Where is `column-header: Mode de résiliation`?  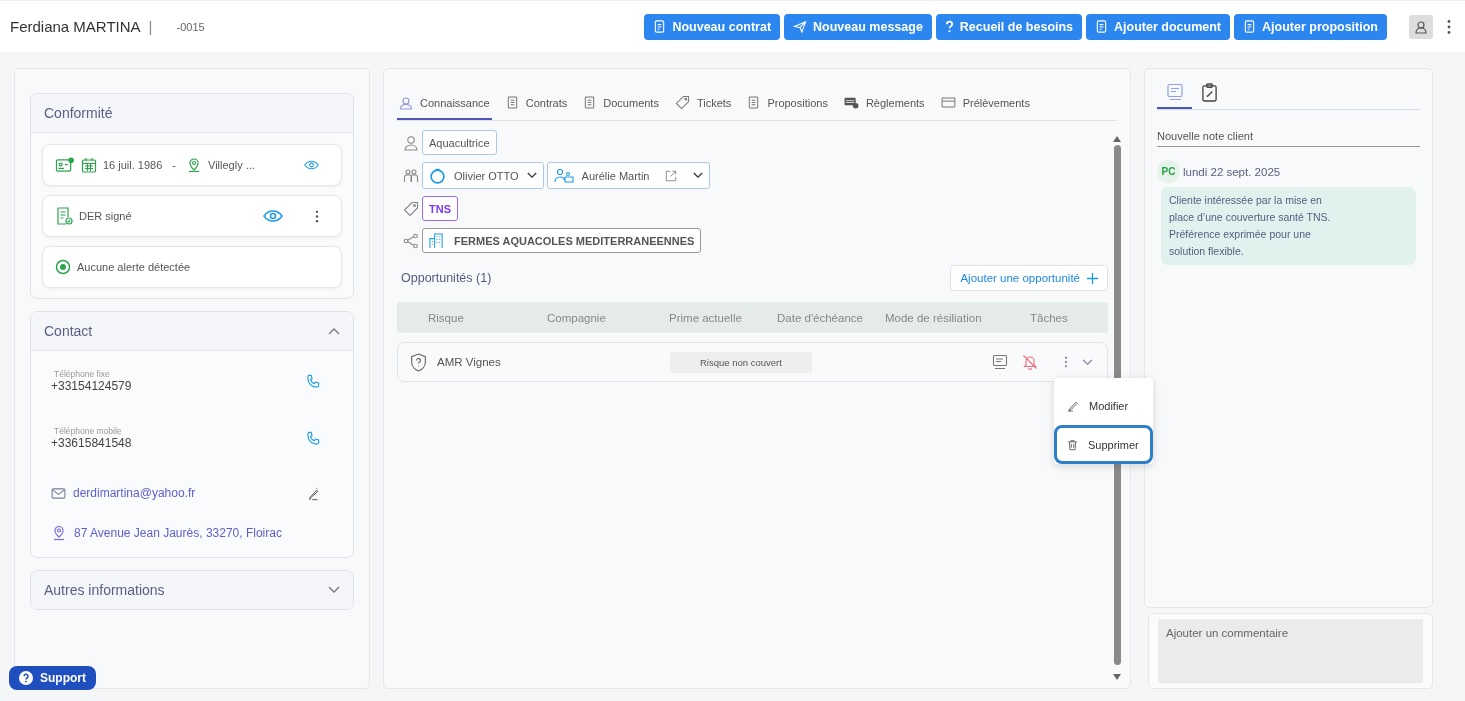
column-header: Mode de résiliation is located at coordinates (934, 317).